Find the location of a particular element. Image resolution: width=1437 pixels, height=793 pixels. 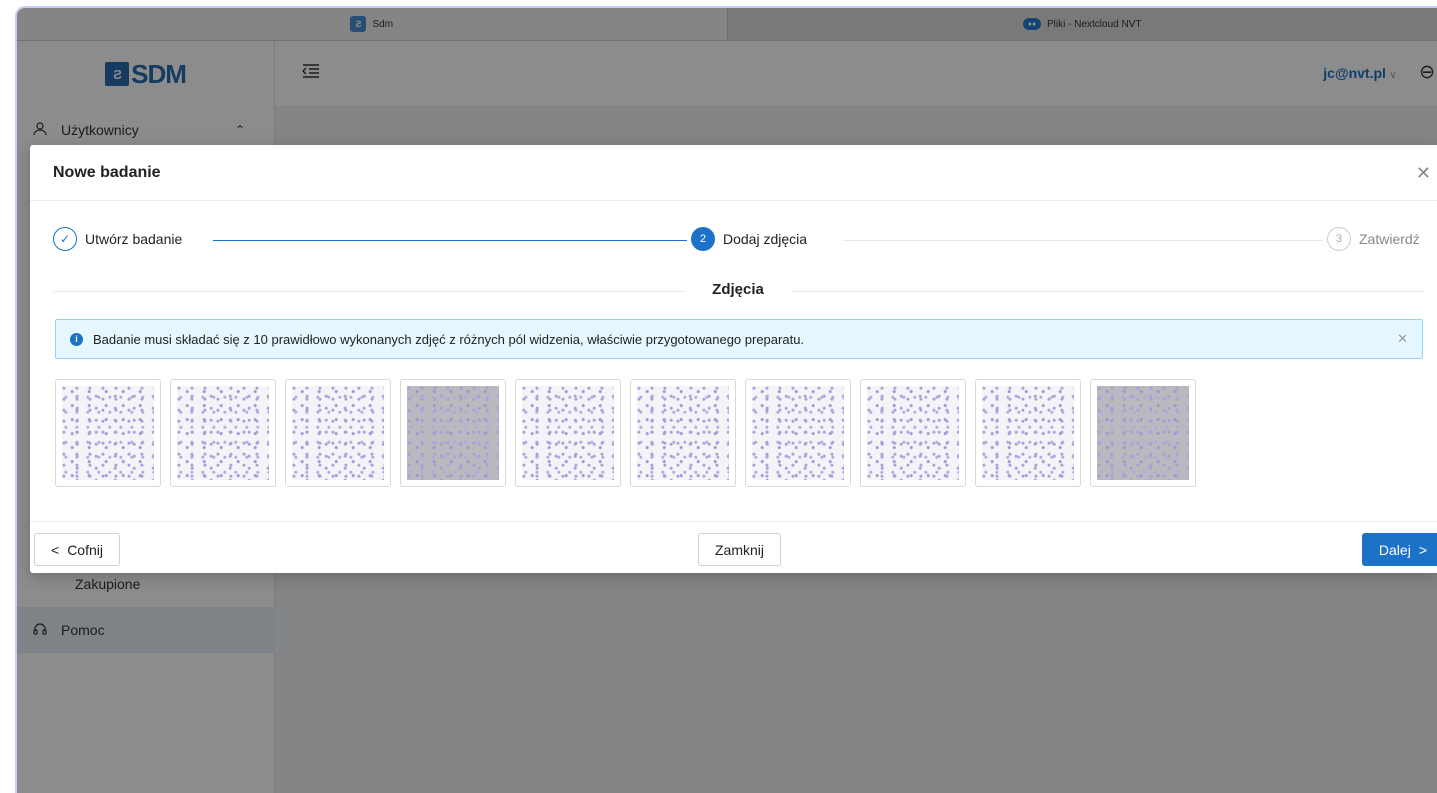

section-divider: Zdjęcia is located at coordinates (738, 291).